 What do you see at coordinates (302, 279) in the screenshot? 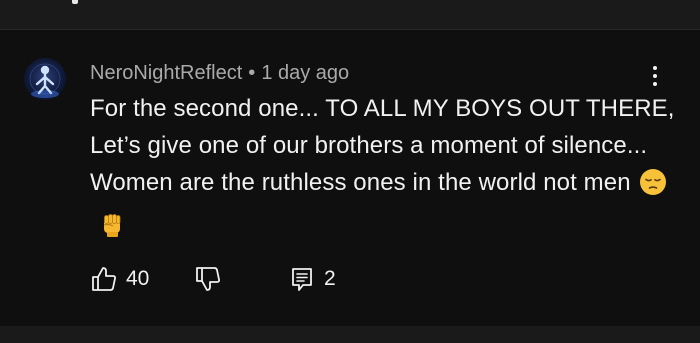
I see `reply-comment-icon` at bounding box center [302, 279].